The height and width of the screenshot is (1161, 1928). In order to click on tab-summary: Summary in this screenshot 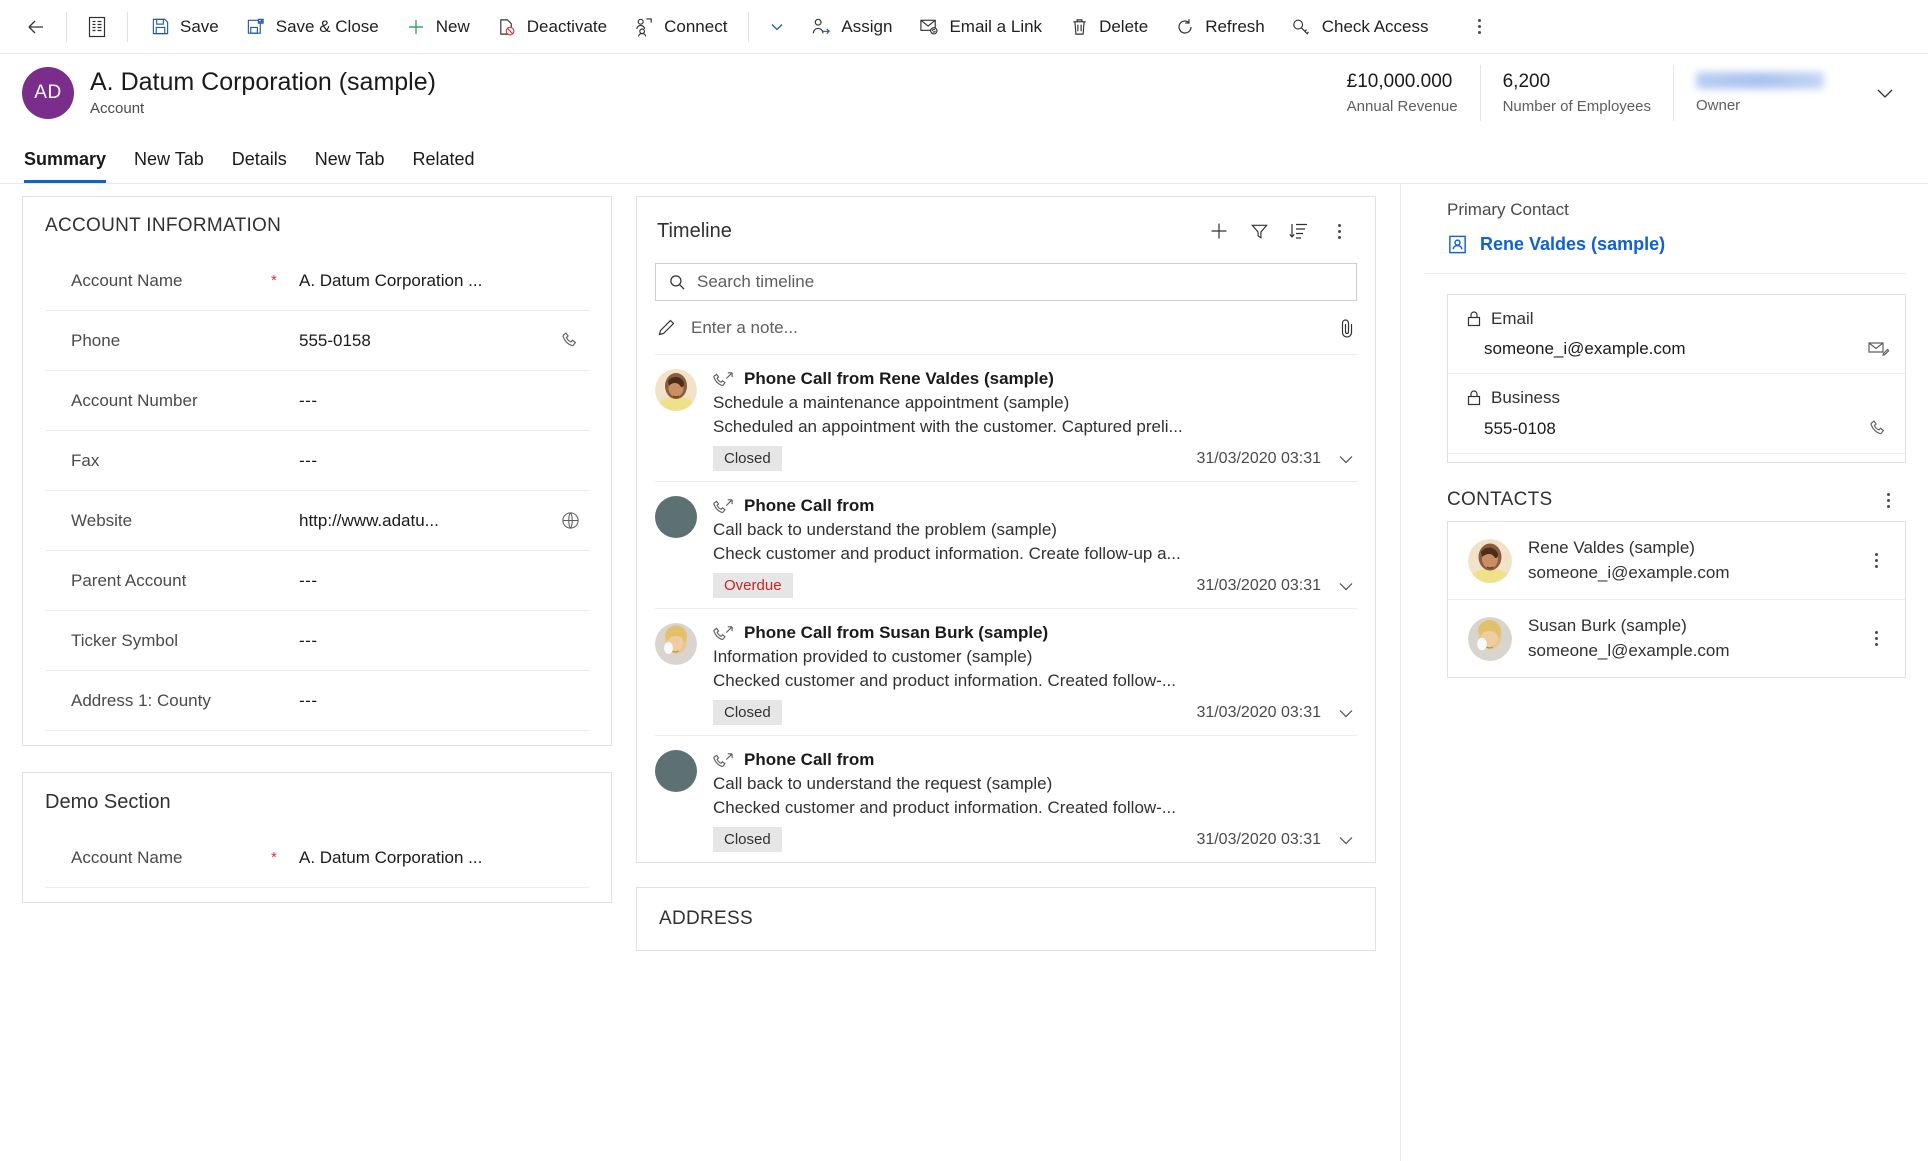, I will do `click(71, 166)`.